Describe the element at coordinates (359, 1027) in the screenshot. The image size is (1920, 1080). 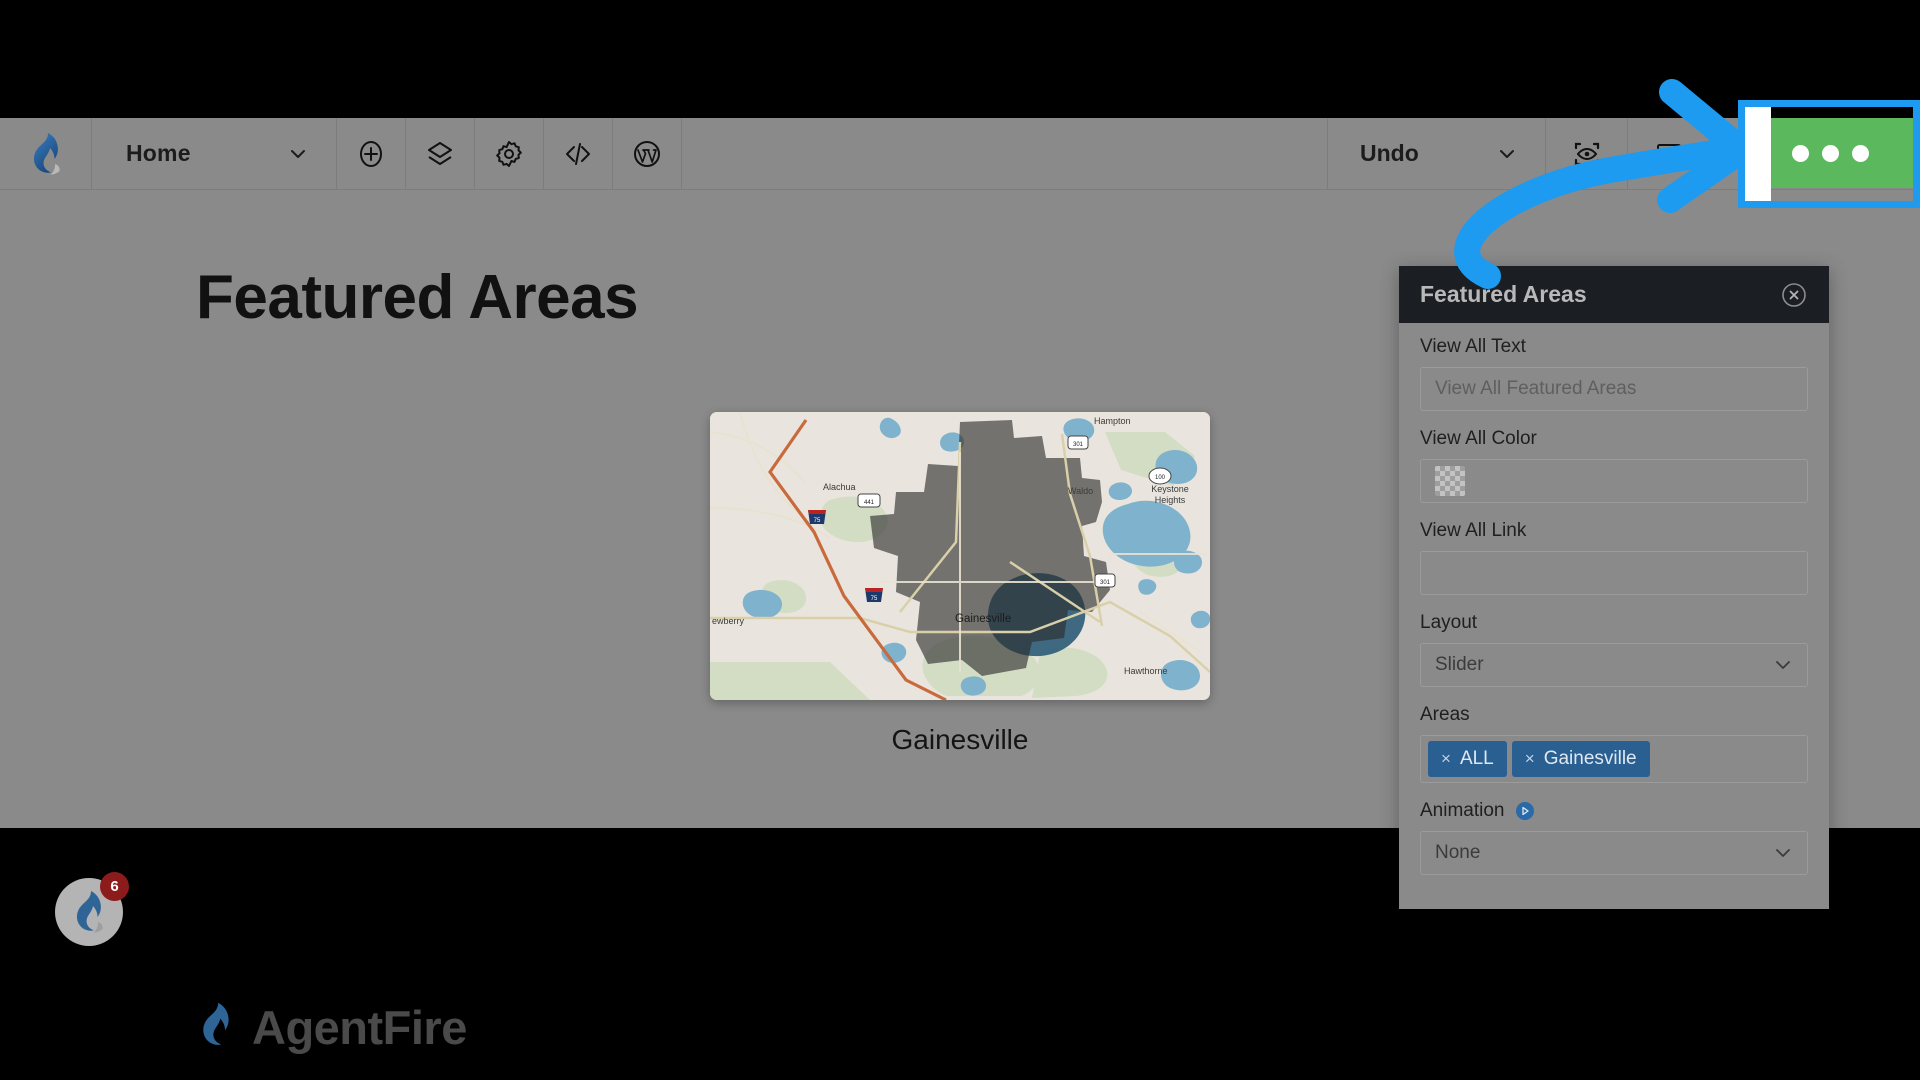
I see `site-brand-name: AgentFire` at that location.